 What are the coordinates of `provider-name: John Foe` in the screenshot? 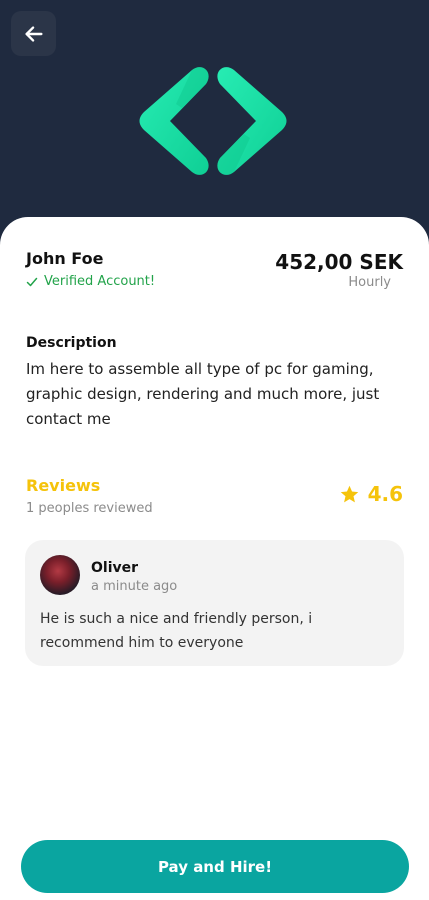 It's located at (65, 258).